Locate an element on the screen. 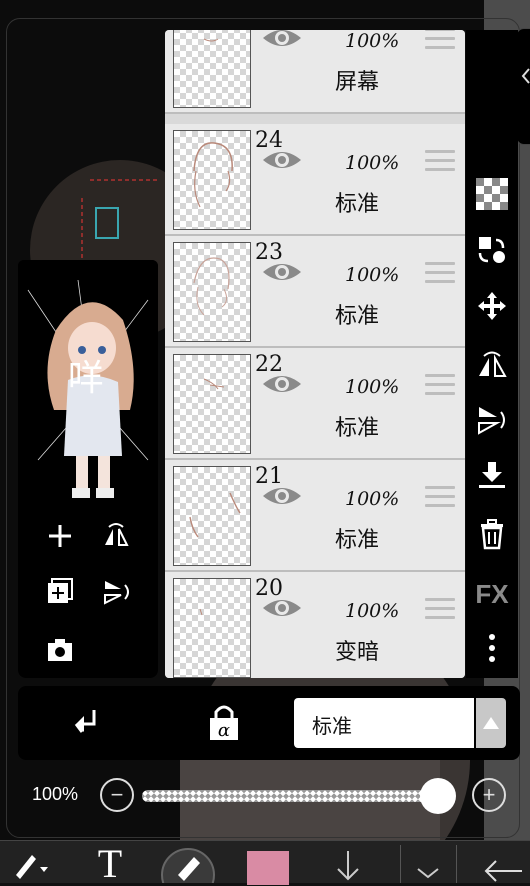 This screenshot has width=530, height=886. character-illustration: 咩 is located at coordinates (88, 384).